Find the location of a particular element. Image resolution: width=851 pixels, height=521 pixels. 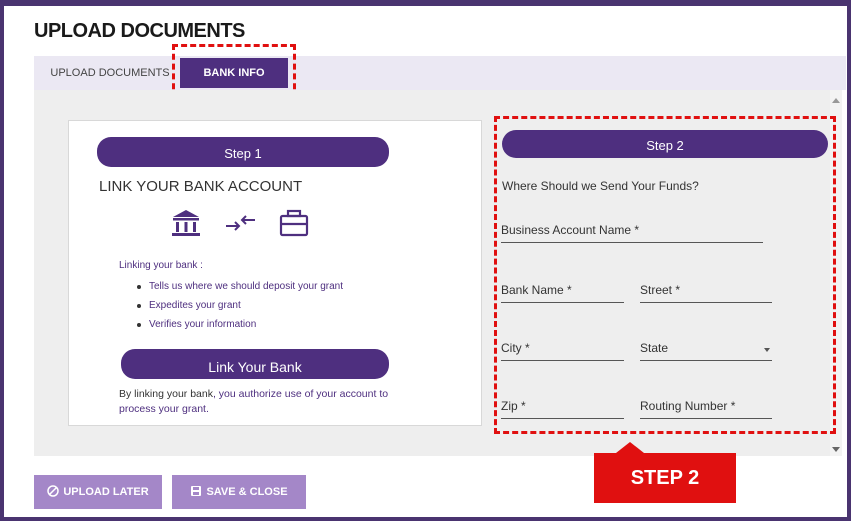

upload-later-button: UPLOAD LATER is located at coordinates (98, 492).